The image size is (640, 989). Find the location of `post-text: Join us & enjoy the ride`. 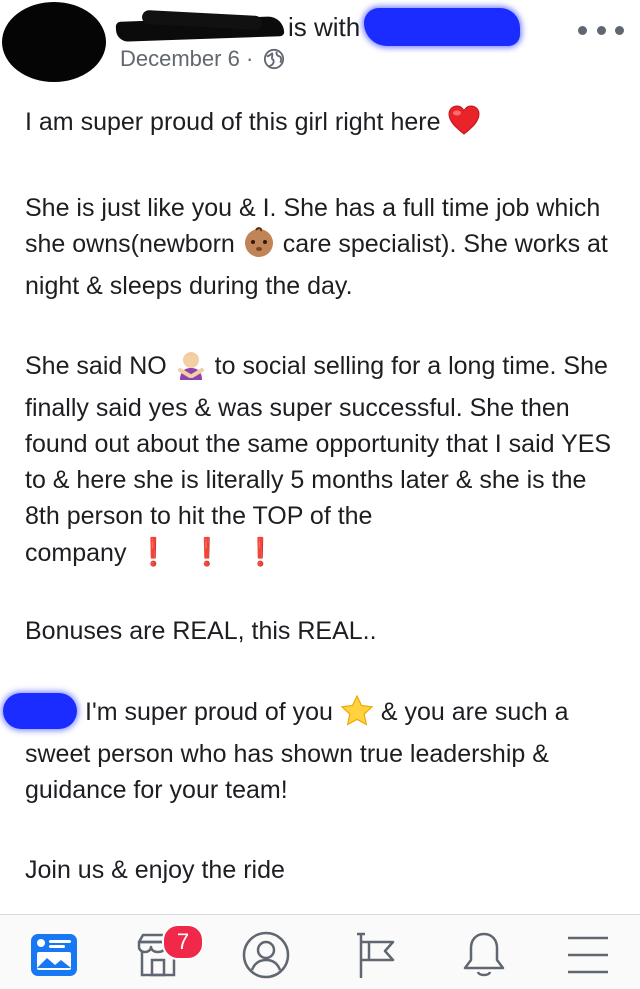

post-text: Join us & enjoy the ride is located at coordinates (155, 870).